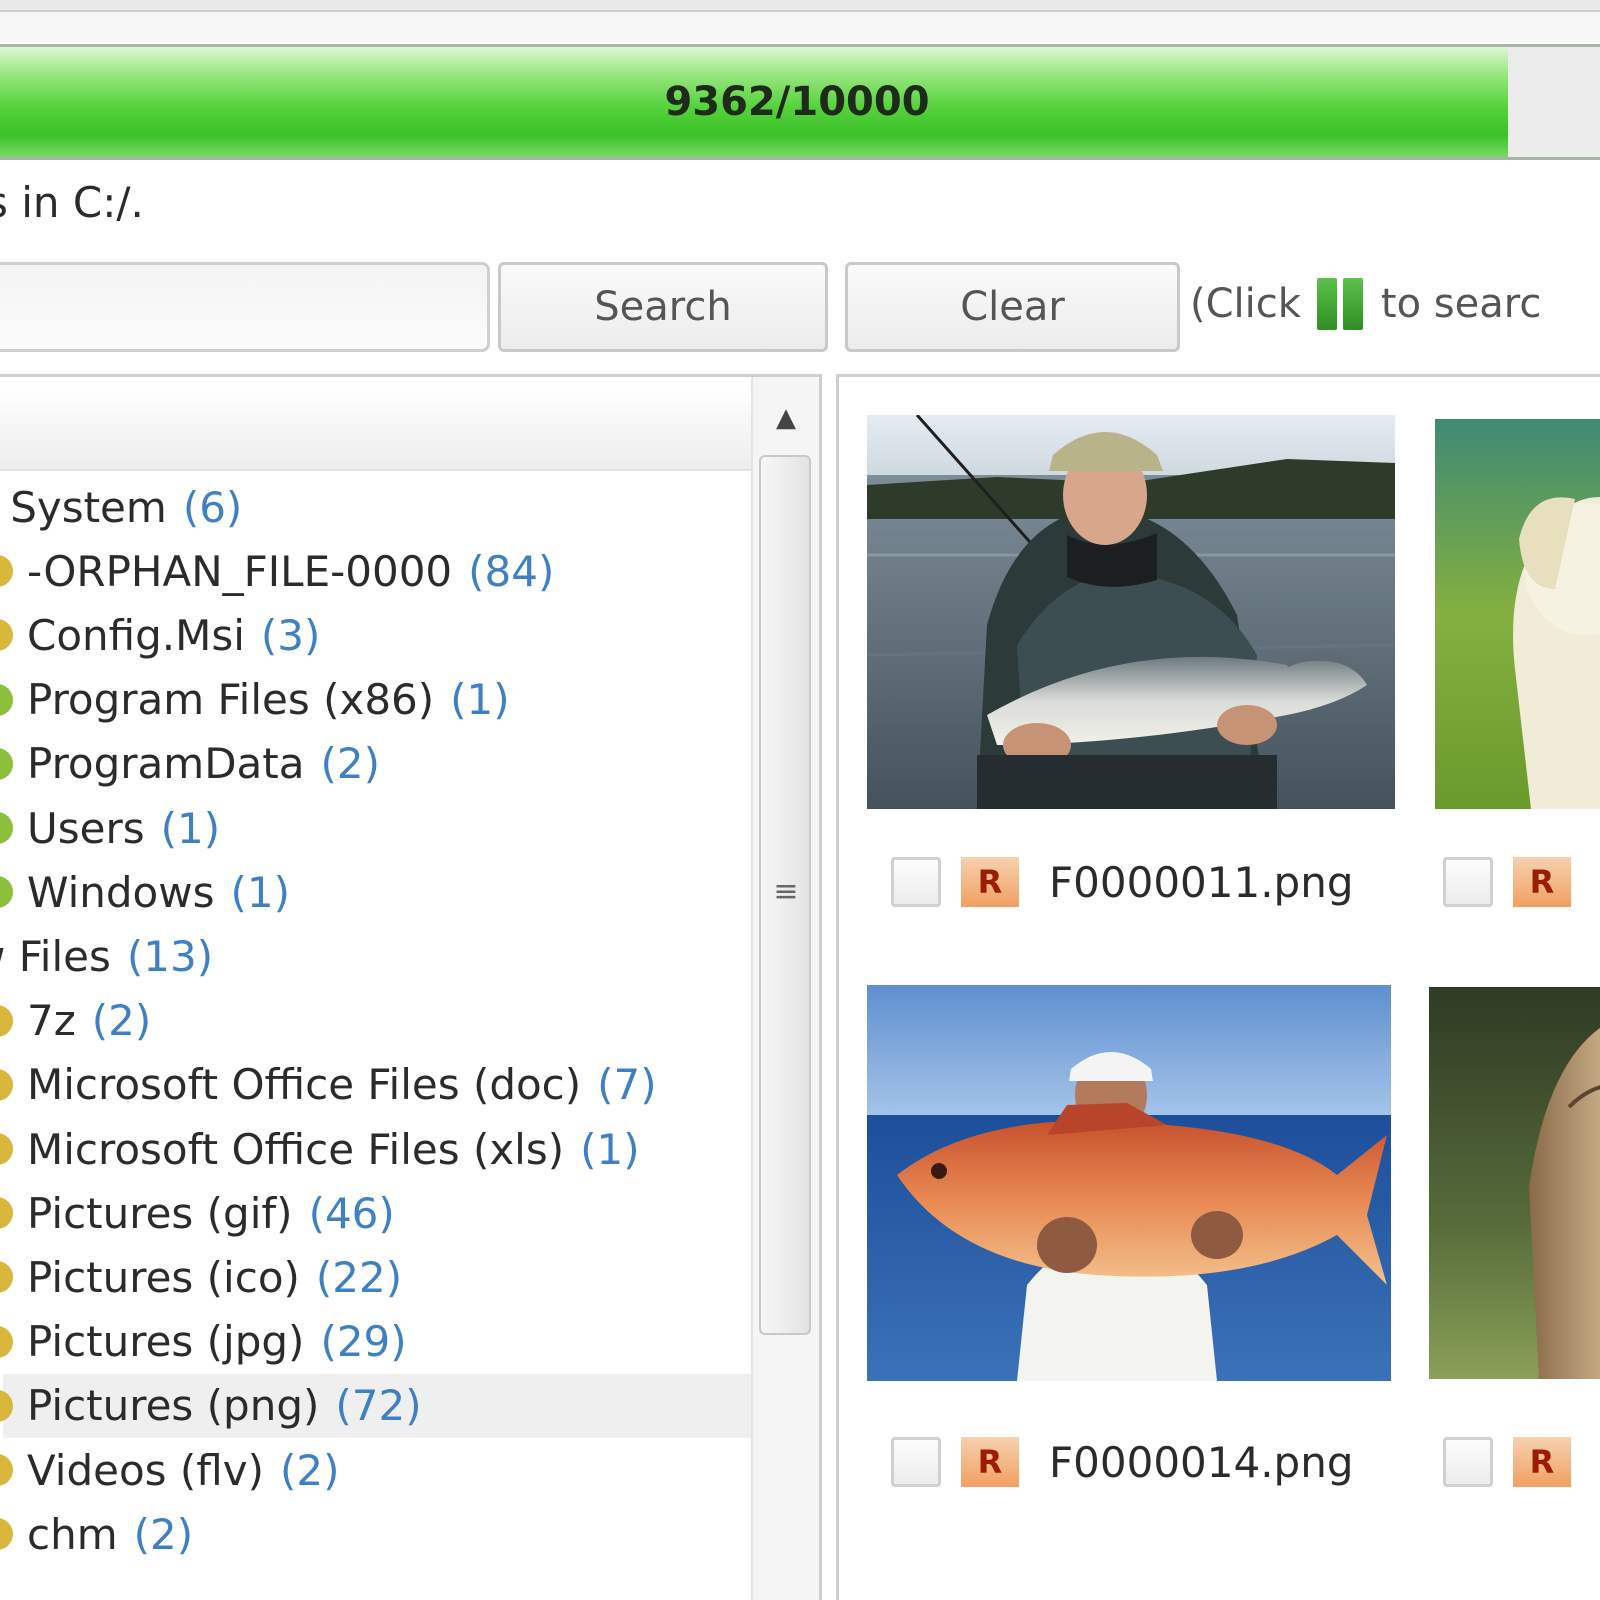 The image size is (1600, 1600). I want to click on clear-button: Clear, so click(1012, 307).